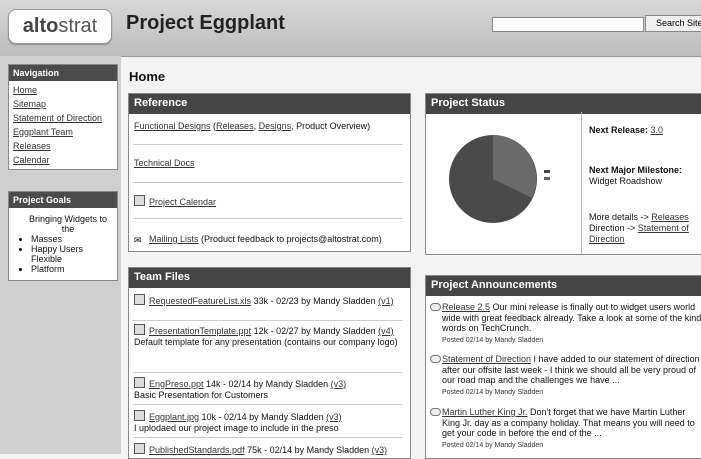 The height and width of the screenshot is (459, 701). I want to click on functional-designs-link: Functional Designs, so click(172, 126).